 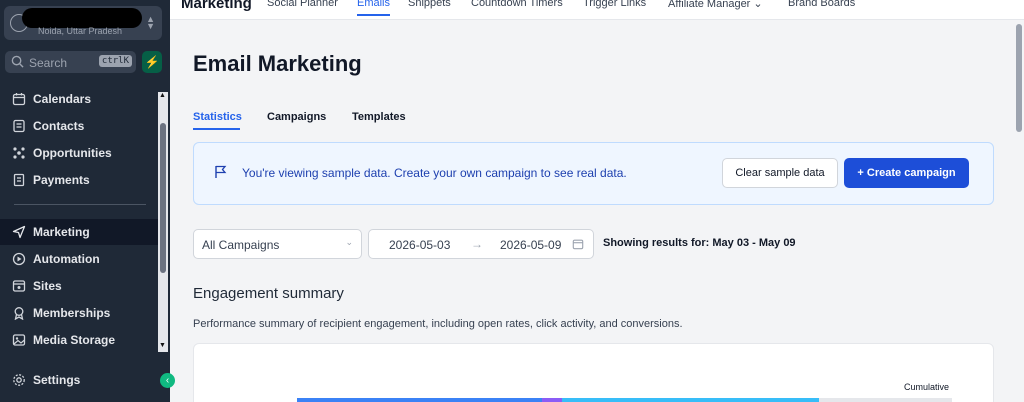 What do you see at coordinates (19, 313) in the screenshot?
I see `memberships-icon` at bounding box center [19, 313].